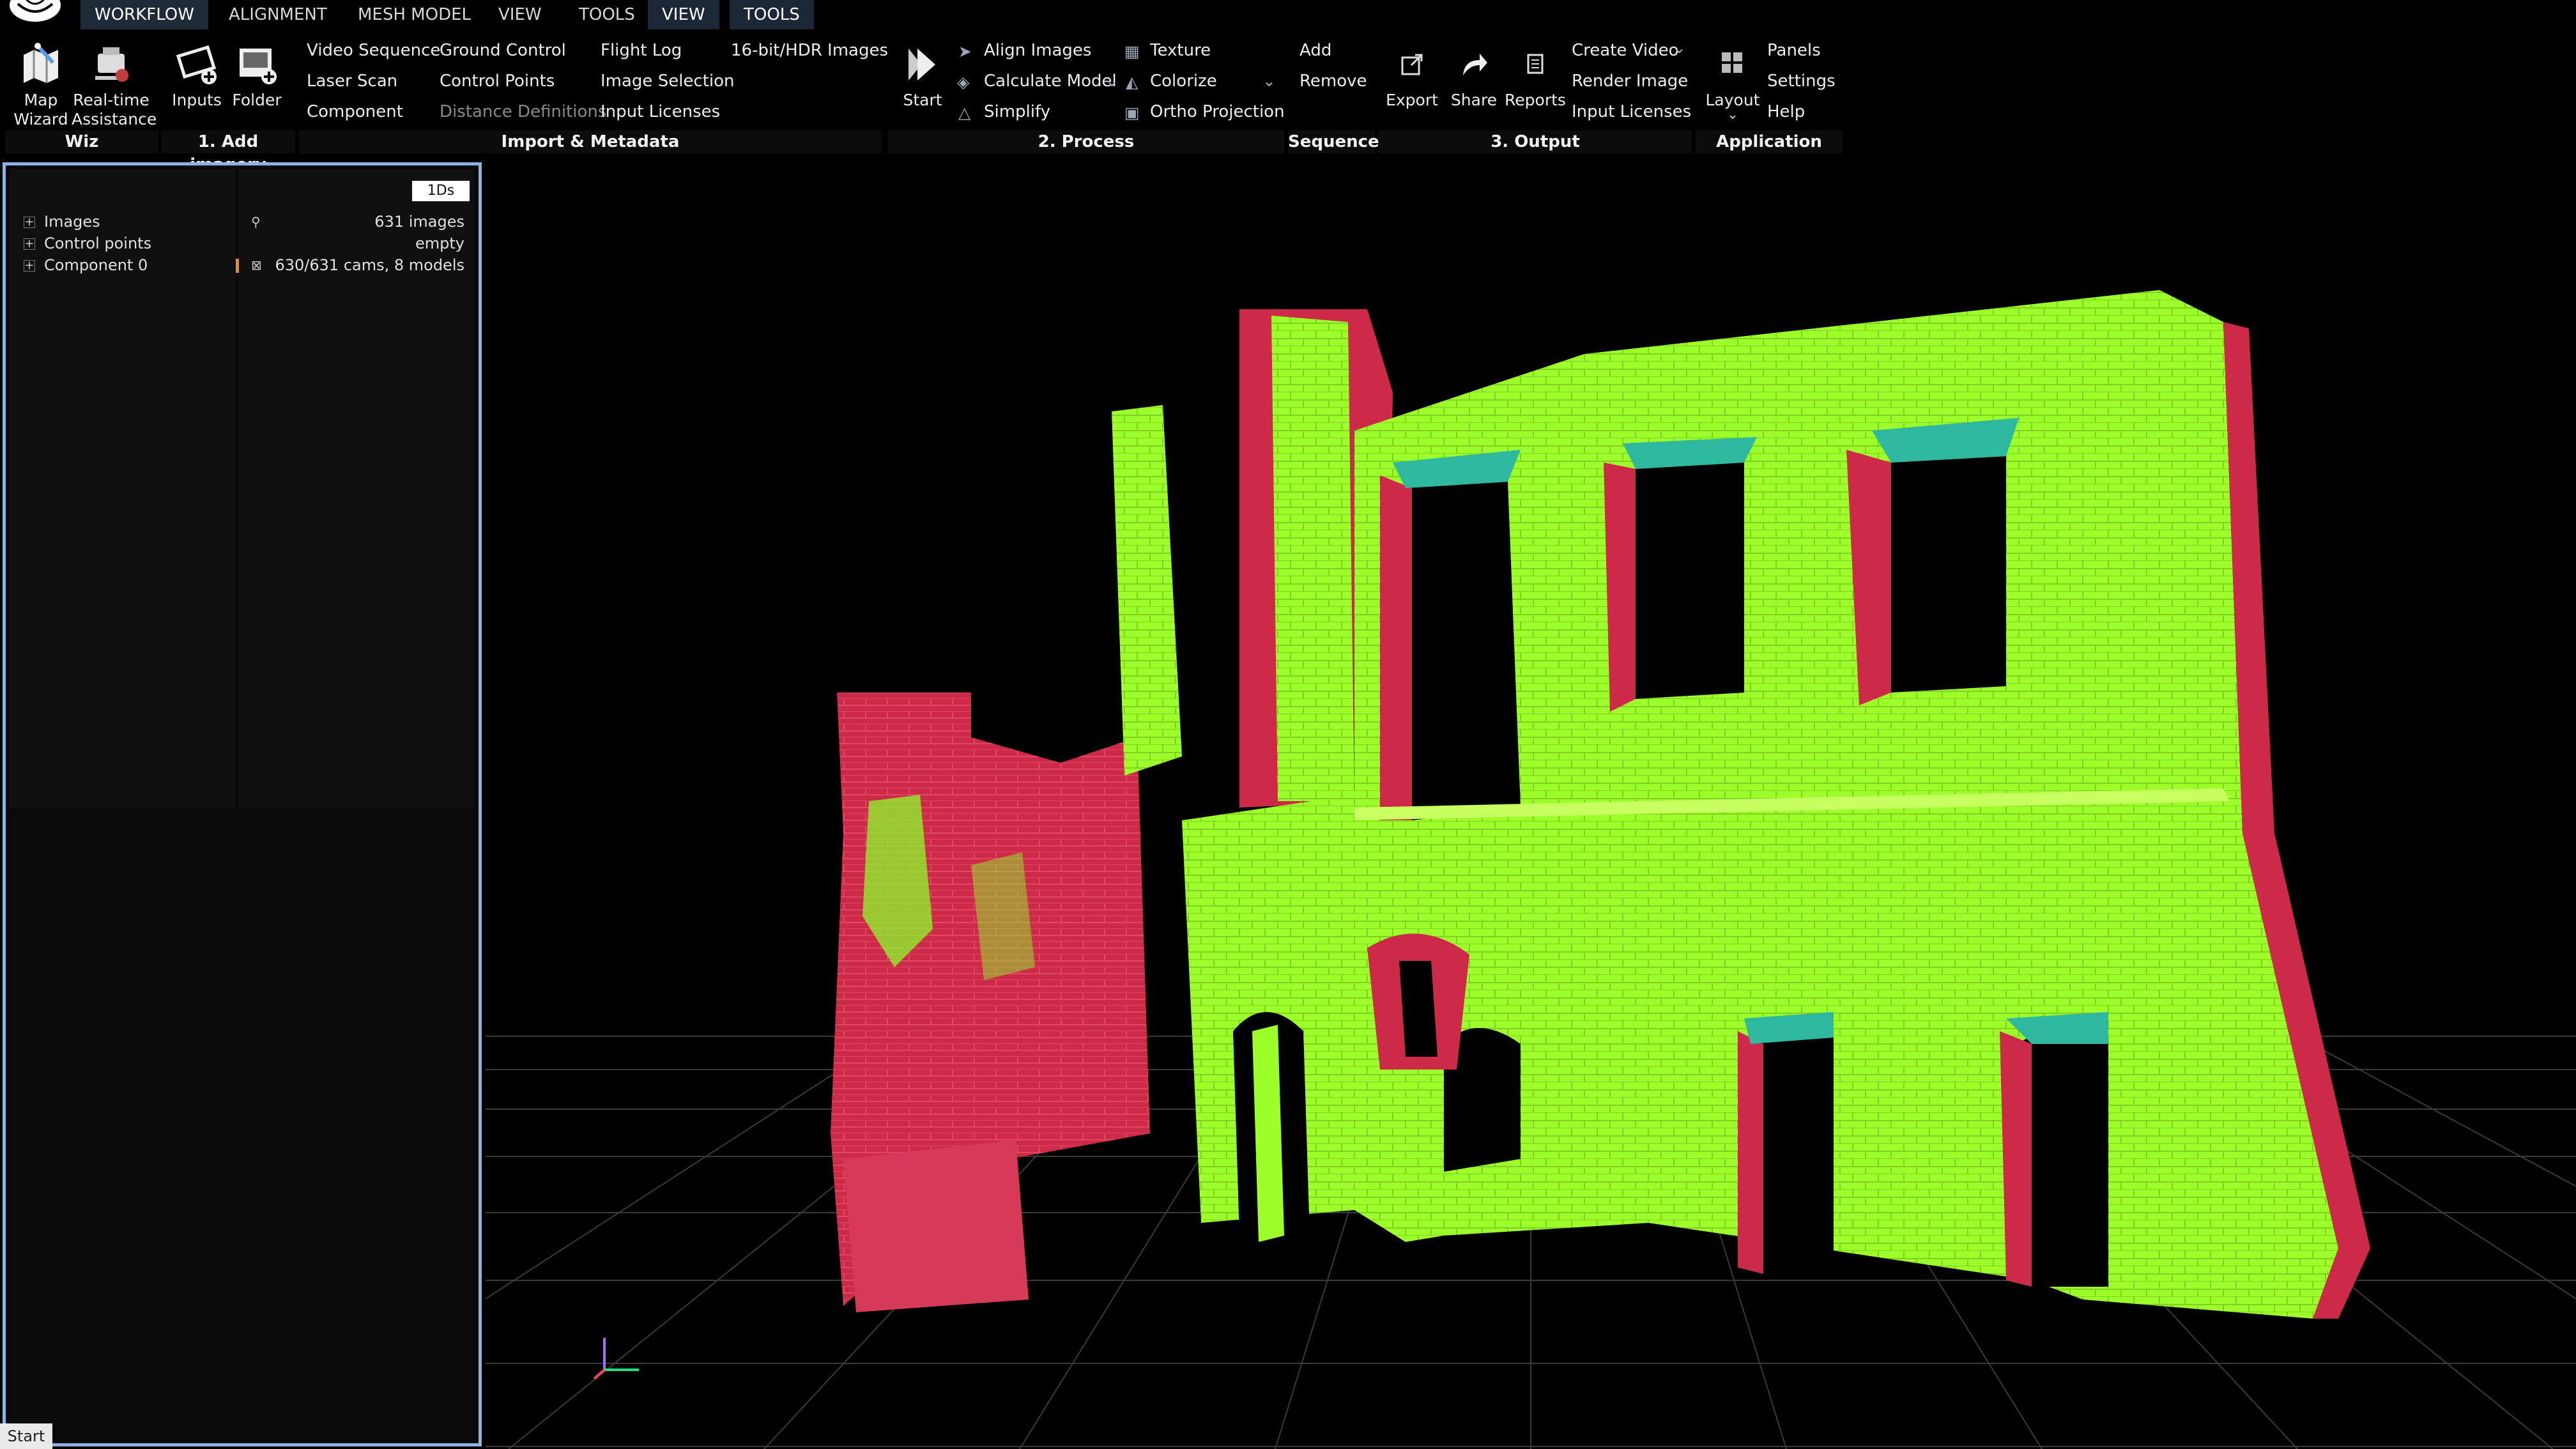  I want to click on realtime-assistance-label: Real-time Assistance, so click(114, 109).